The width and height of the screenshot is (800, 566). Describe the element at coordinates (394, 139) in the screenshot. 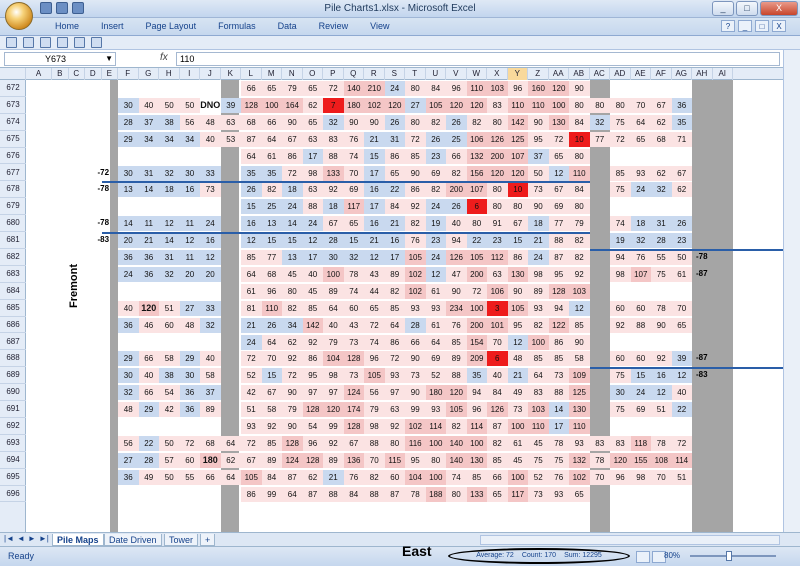

I see `cell-s675: 31` at that location.